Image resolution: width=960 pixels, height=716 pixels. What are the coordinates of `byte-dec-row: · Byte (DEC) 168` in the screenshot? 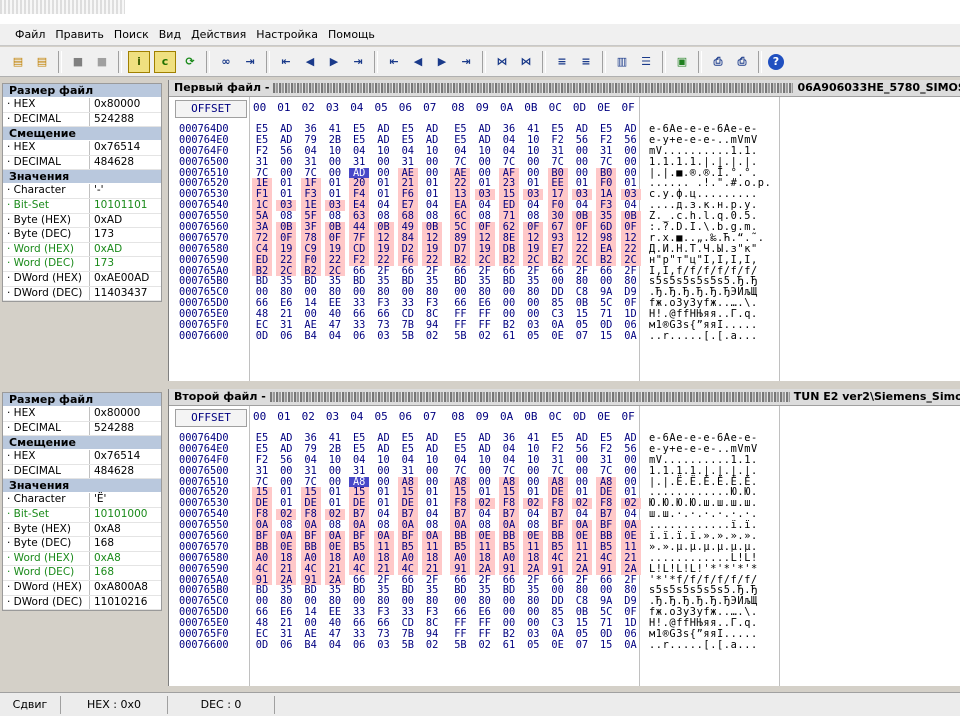 It's located at (82, 544).